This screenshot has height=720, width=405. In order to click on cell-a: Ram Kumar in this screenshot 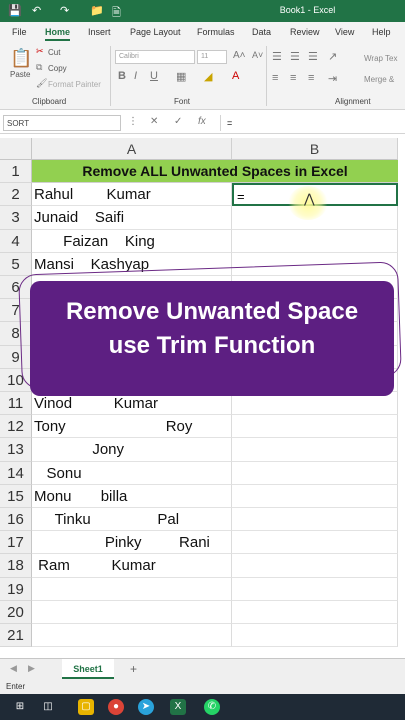, I will do `click(132, 566)`.